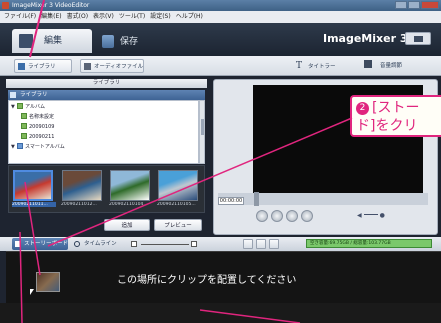 Image resolution: width=441 pixels, height=323 pixels. I want to click on tab-save-label: 保存, so click(129, 42).